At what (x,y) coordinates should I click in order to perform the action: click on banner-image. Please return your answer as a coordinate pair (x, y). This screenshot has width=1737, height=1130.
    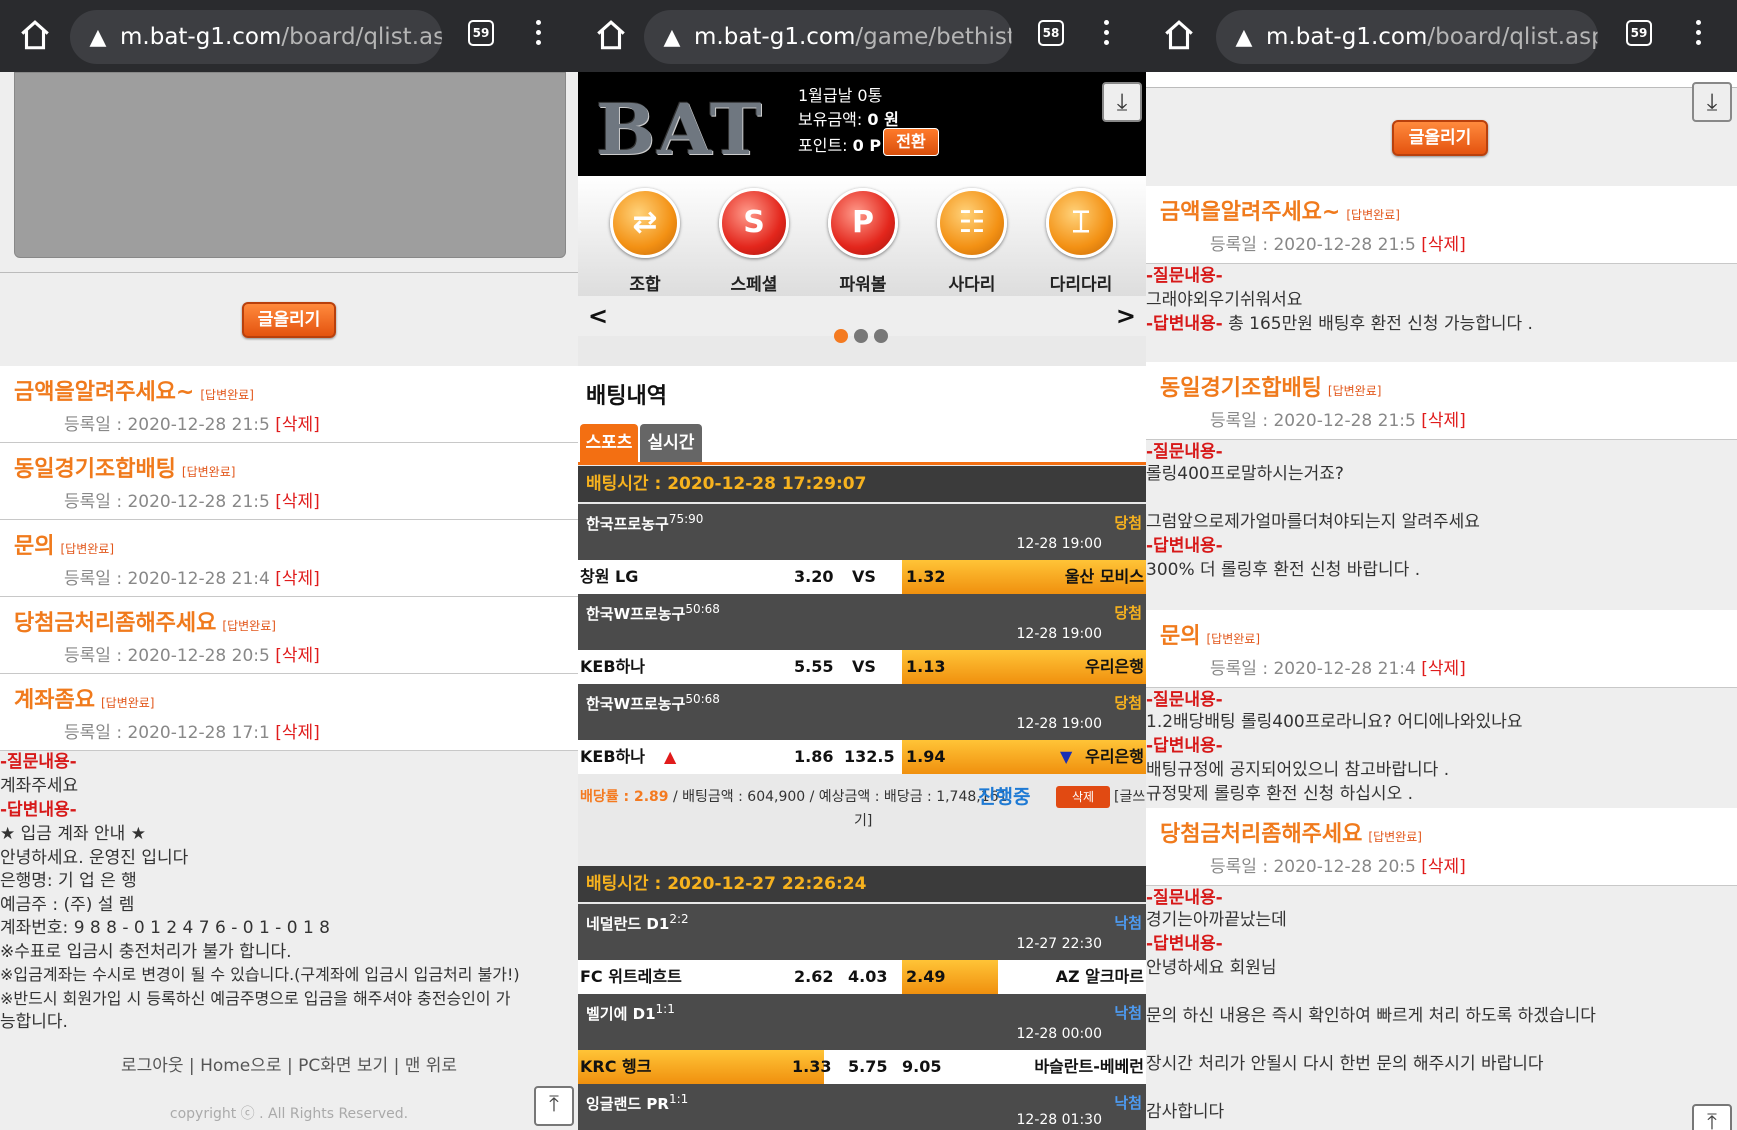
    Looking at the image, I should click on (290, 165).